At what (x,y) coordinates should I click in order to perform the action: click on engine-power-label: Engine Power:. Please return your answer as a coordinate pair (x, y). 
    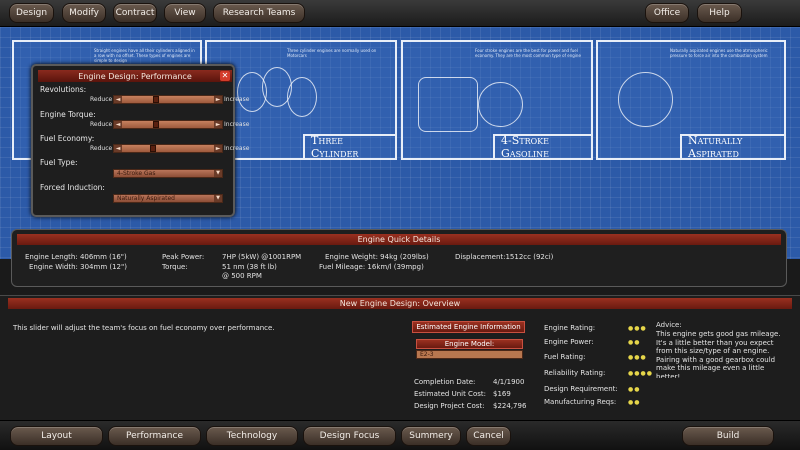
    Looking at the image, I should click on (569, 342).